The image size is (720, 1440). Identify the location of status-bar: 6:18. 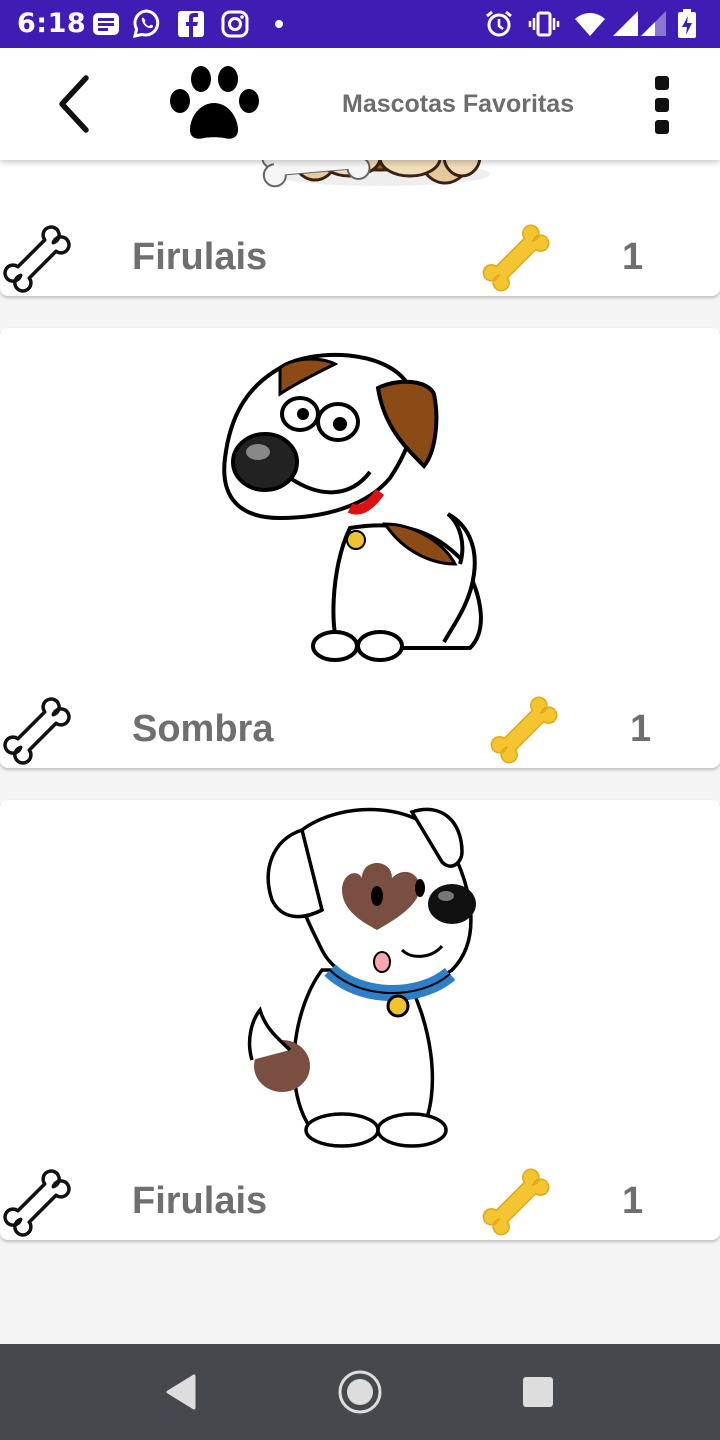
(360, 24).